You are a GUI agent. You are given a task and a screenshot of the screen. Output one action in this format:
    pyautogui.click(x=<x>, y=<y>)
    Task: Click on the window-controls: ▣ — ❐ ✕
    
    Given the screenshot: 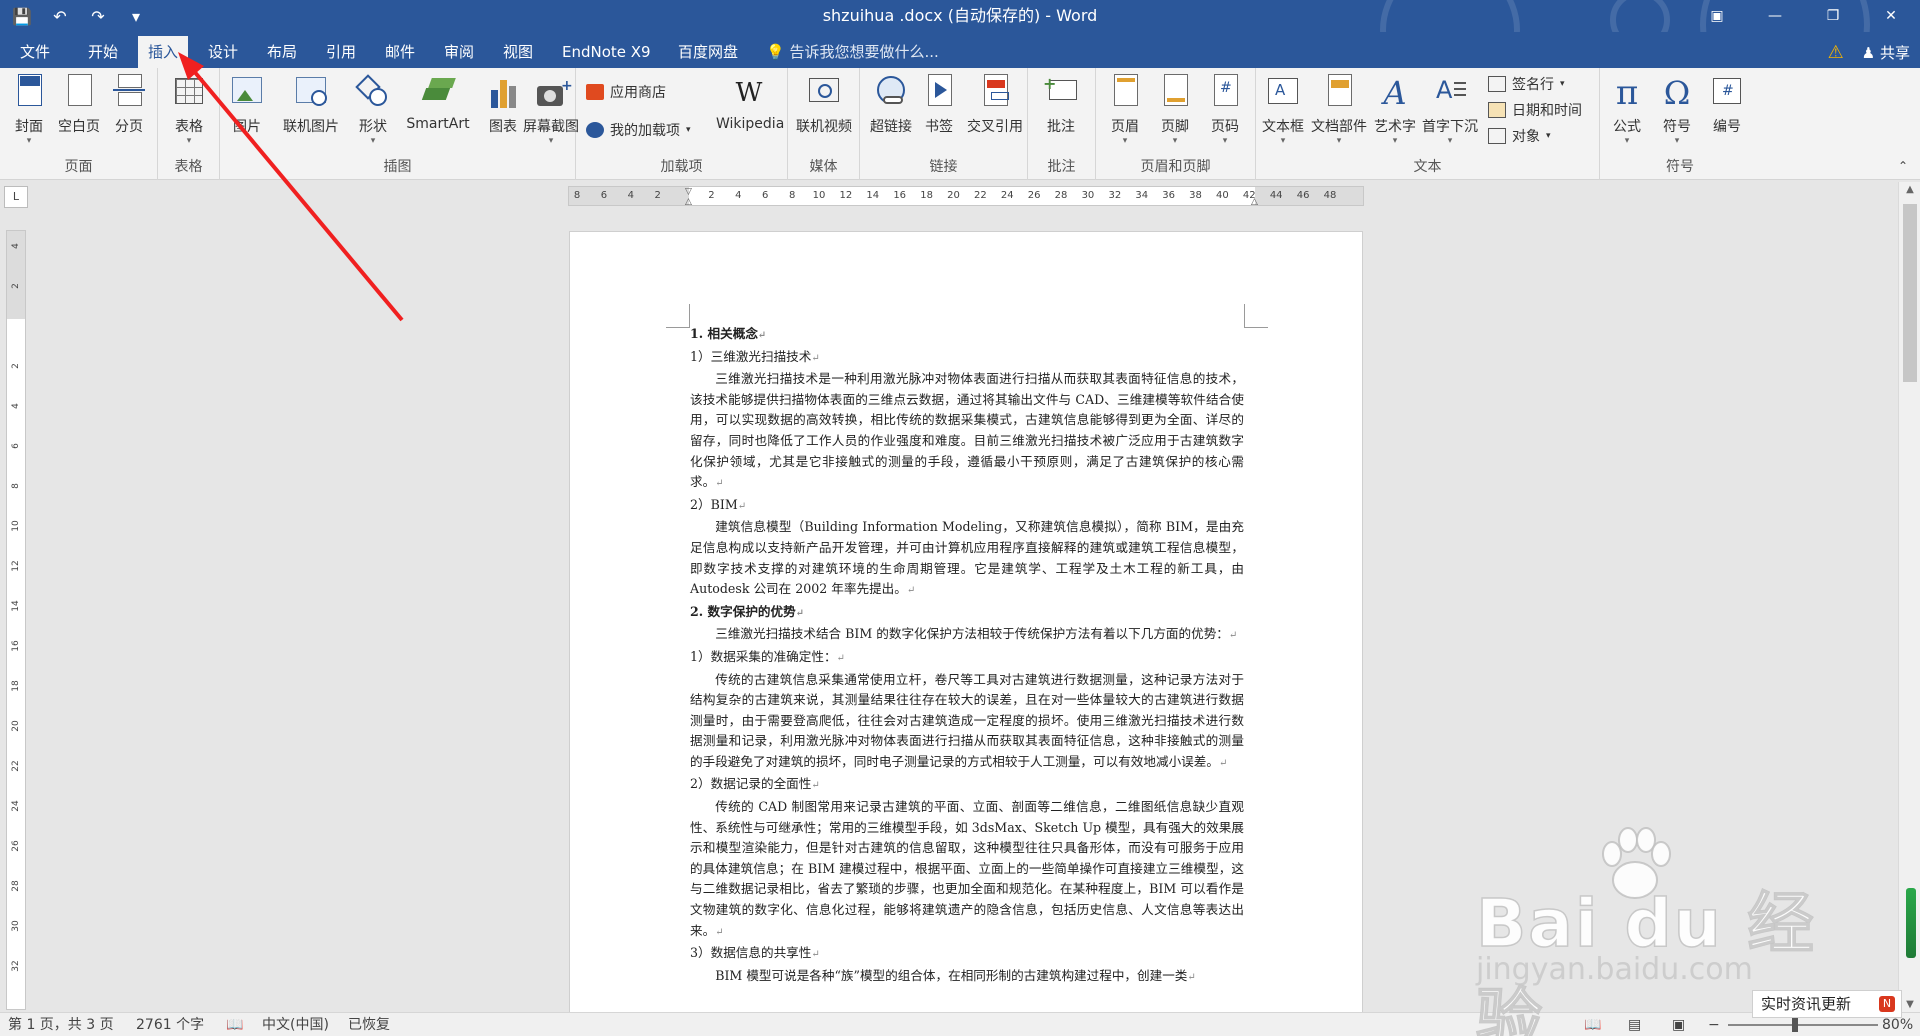 What is the action you would take?
    pyautogui.click(x=1804, y=16)
    